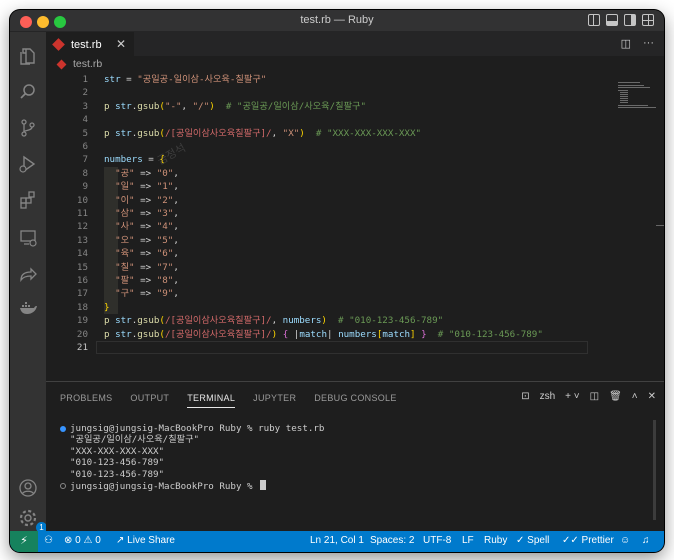 Image resolution: width=674 pixels, height=560 pixels. What do you see at coordinates (646, 540) in the screenshot?
I see `notifications-bell-icon: ♫` at bounding box center [646, 540].